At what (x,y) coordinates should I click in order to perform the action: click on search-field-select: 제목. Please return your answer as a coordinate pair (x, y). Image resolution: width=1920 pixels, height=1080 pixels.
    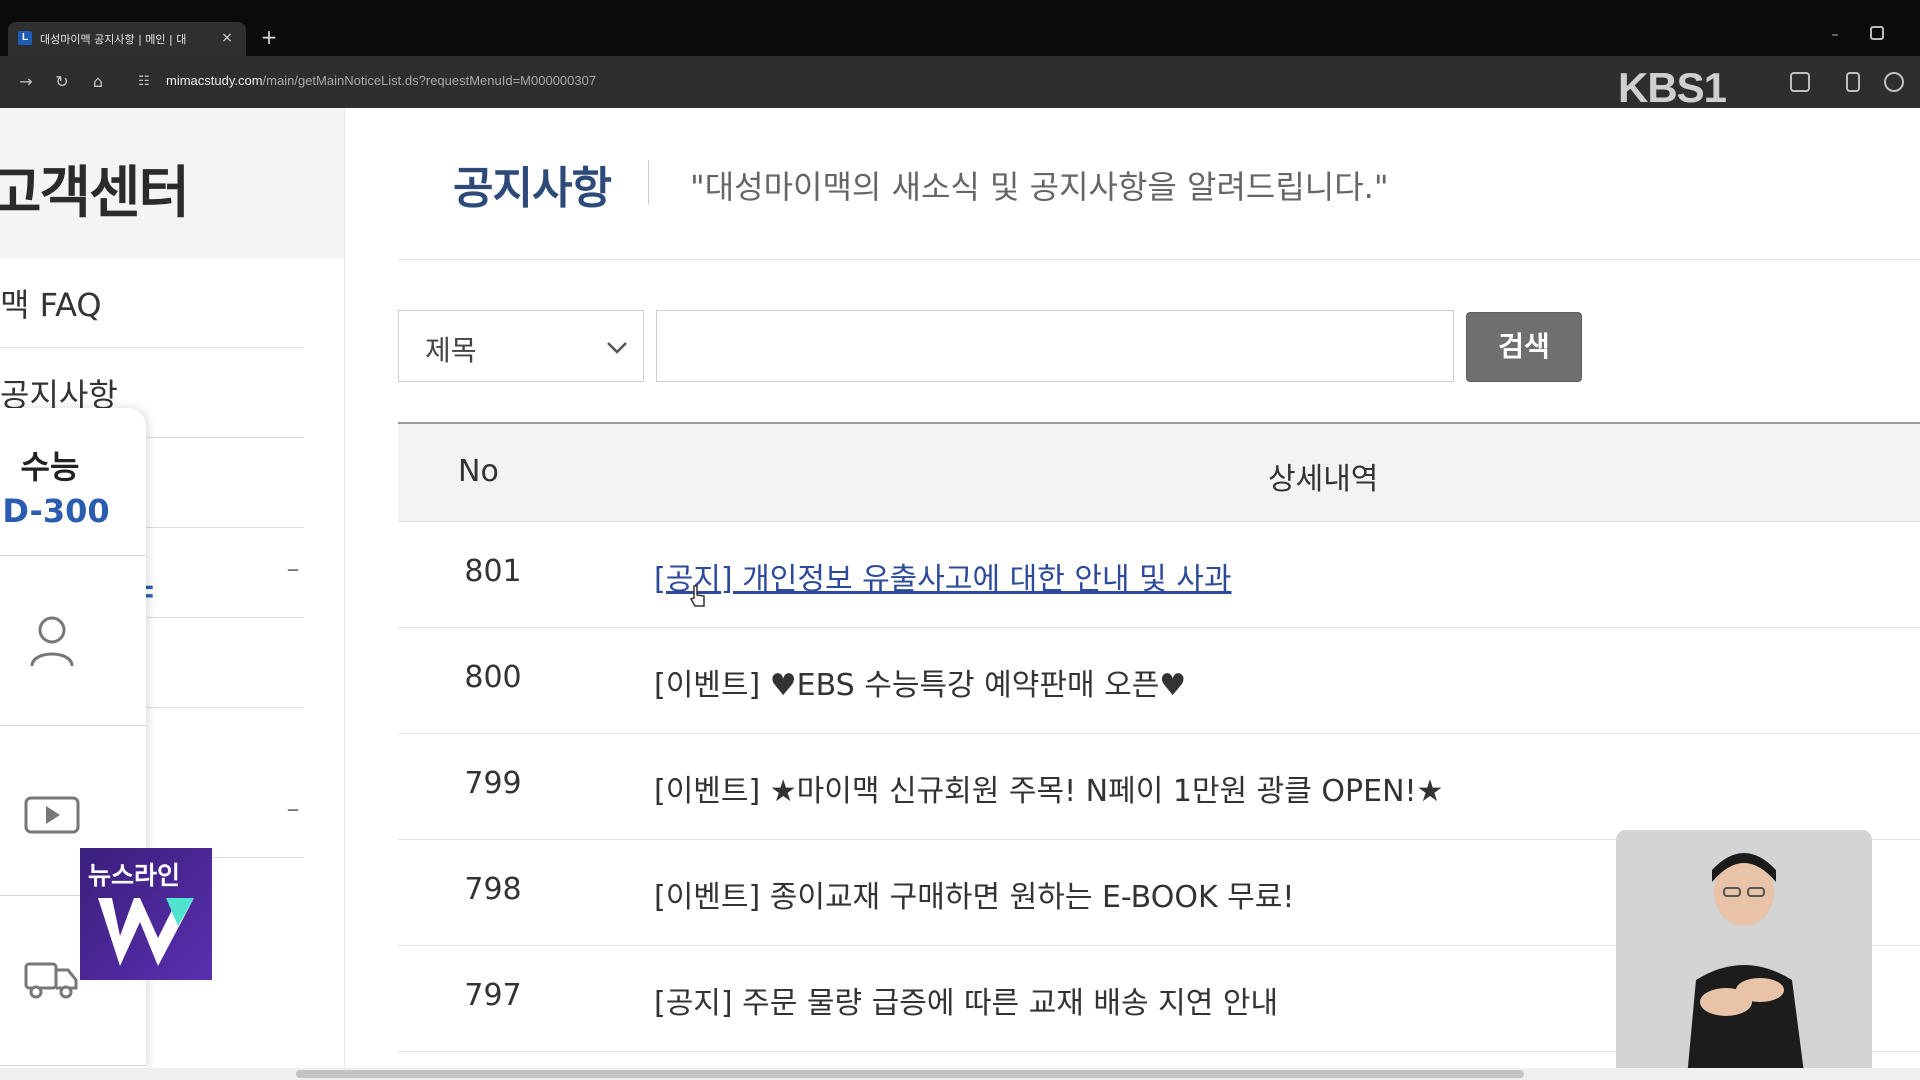
    Looking at the image, I should click on (521, 346).